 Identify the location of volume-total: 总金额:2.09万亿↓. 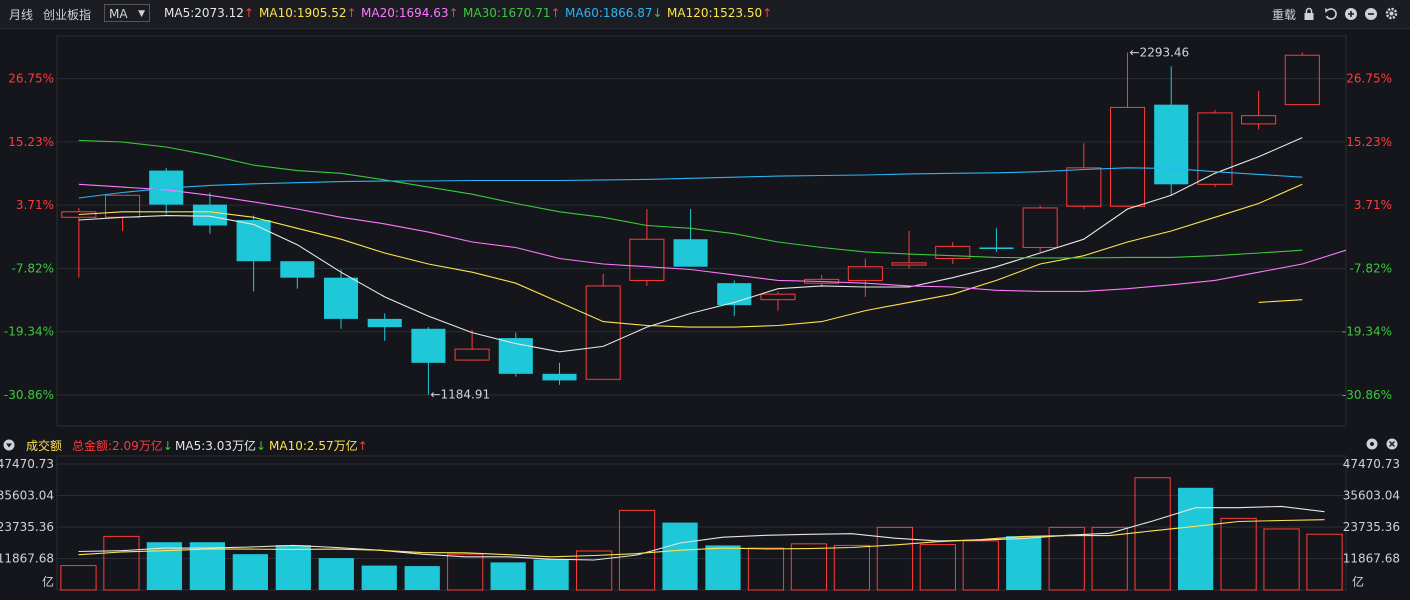
(122, 445).